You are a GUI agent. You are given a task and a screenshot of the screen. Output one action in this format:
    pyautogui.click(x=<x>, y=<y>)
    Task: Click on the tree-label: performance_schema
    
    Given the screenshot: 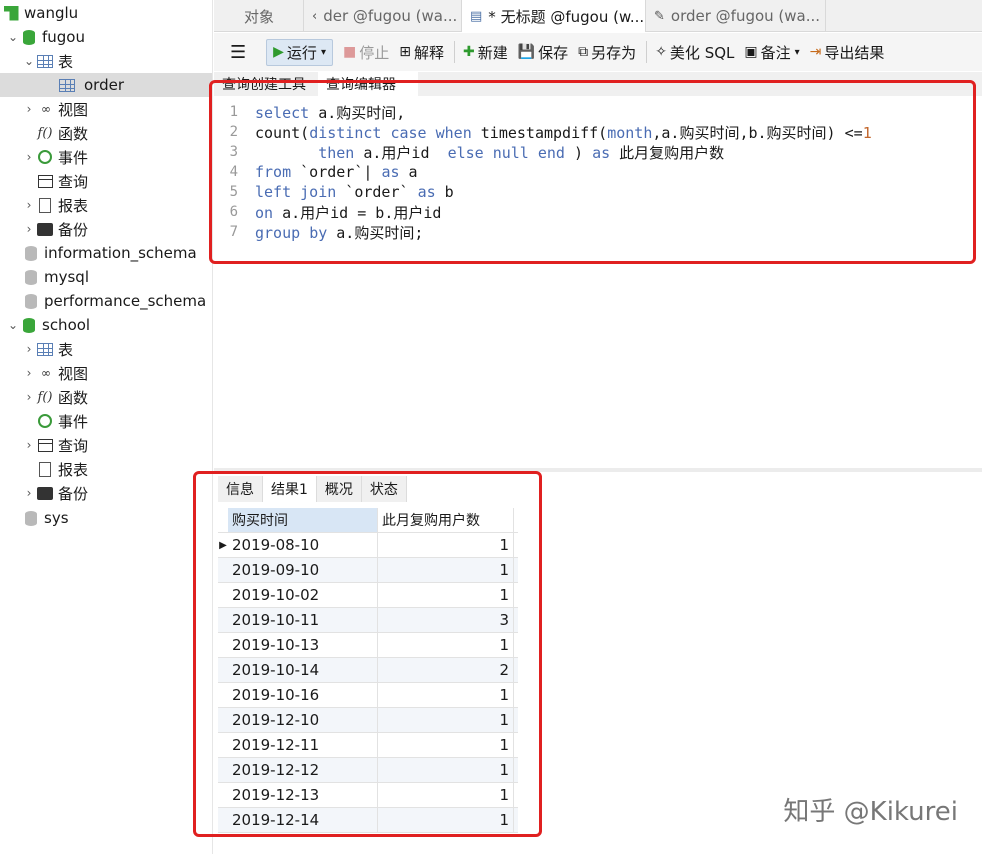 What is the action you would take?
    pyautogui.click(x=125, y=301)
    